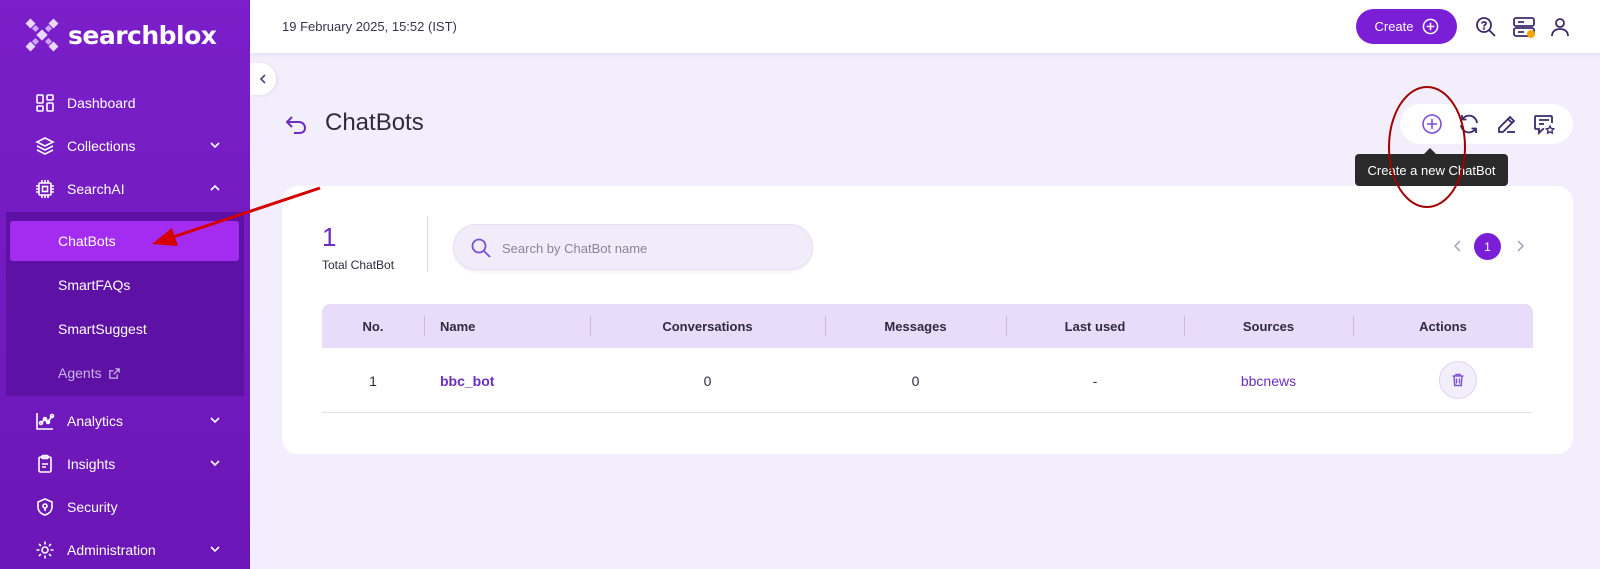  Describe the element at coordinates (215, 187) in the screenshot. I see `chevron-up-icon` at that location.